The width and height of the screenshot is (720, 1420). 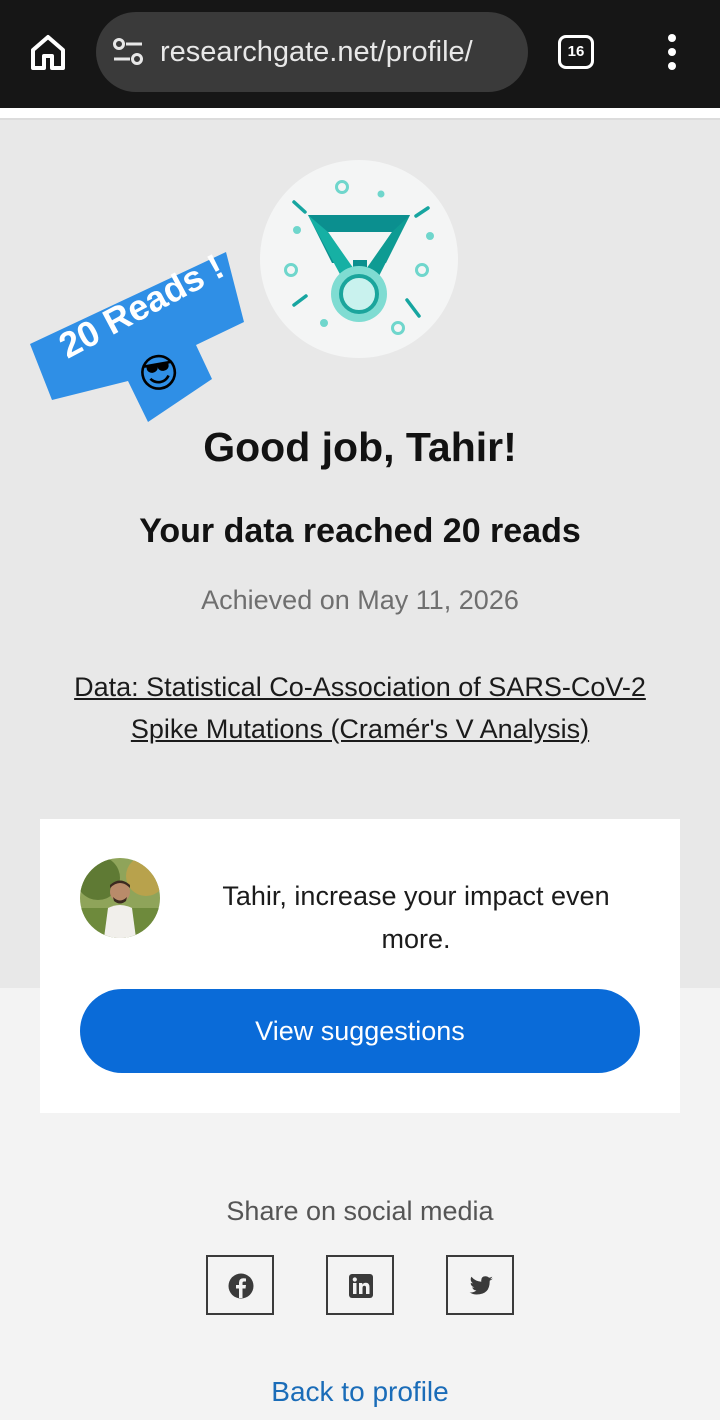 I want to click on avatar, so click(x=120, y=898).